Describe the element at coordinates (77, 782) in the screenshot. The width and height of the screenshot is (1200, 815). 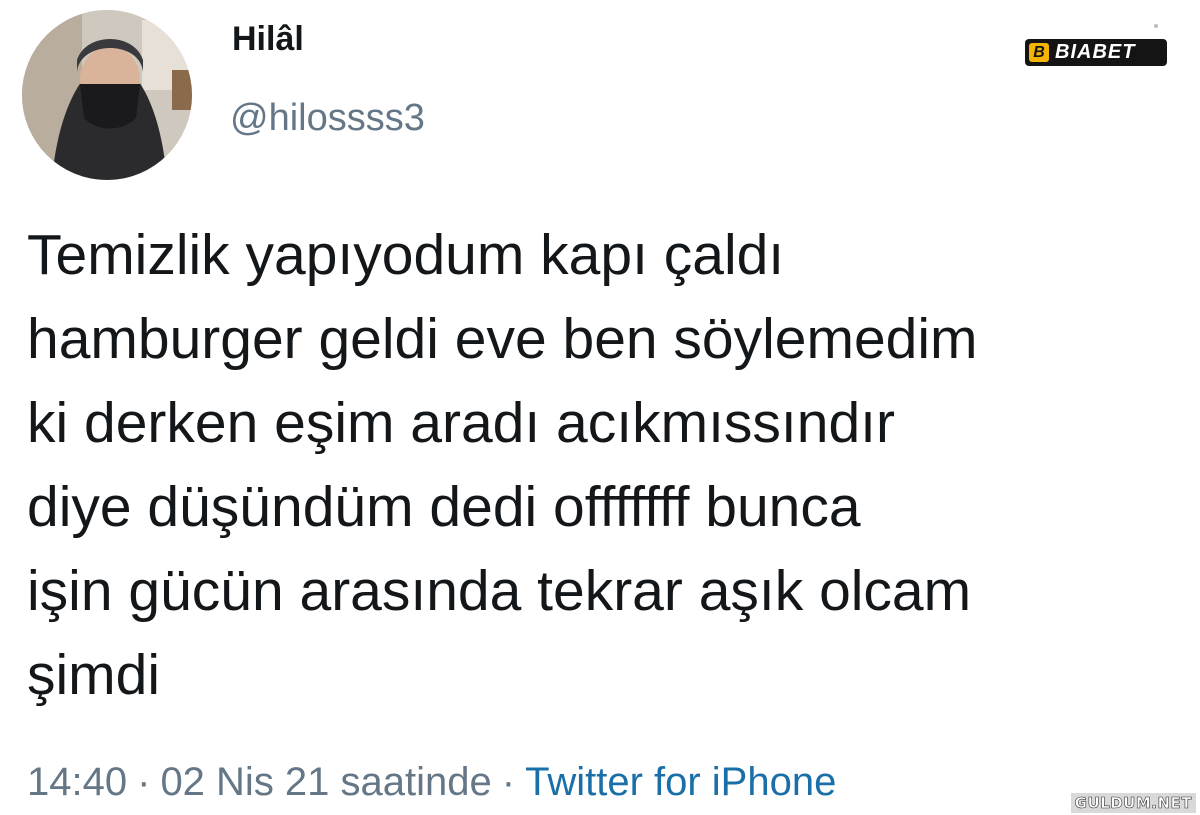
I see `tweet-time: 14:40` at that location.